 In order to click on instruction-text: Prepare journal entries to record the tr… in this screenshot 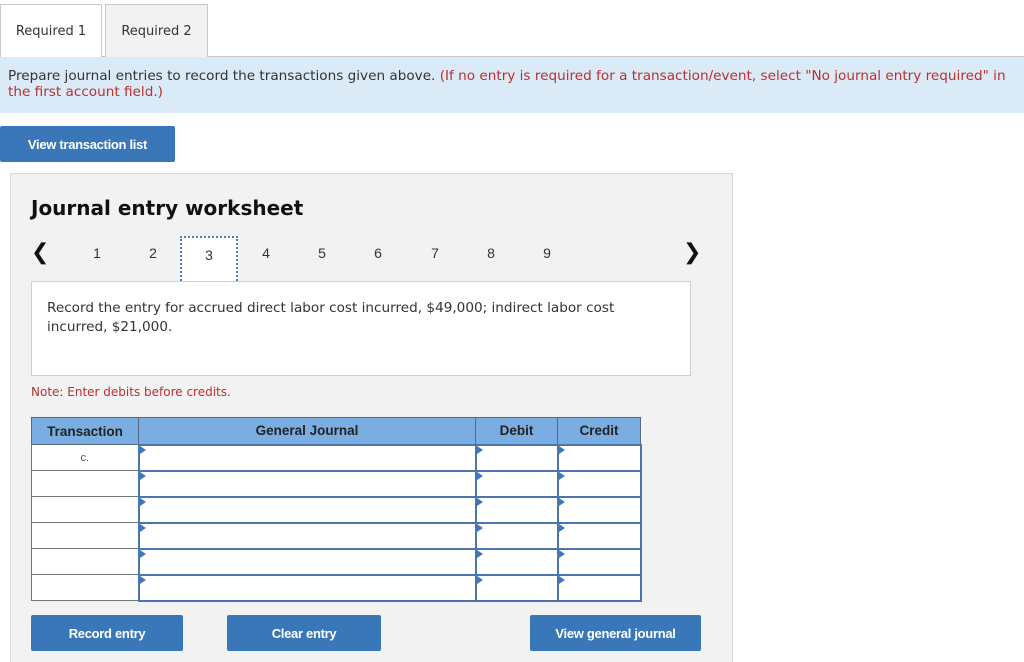, I will do `click(222, 76)`.